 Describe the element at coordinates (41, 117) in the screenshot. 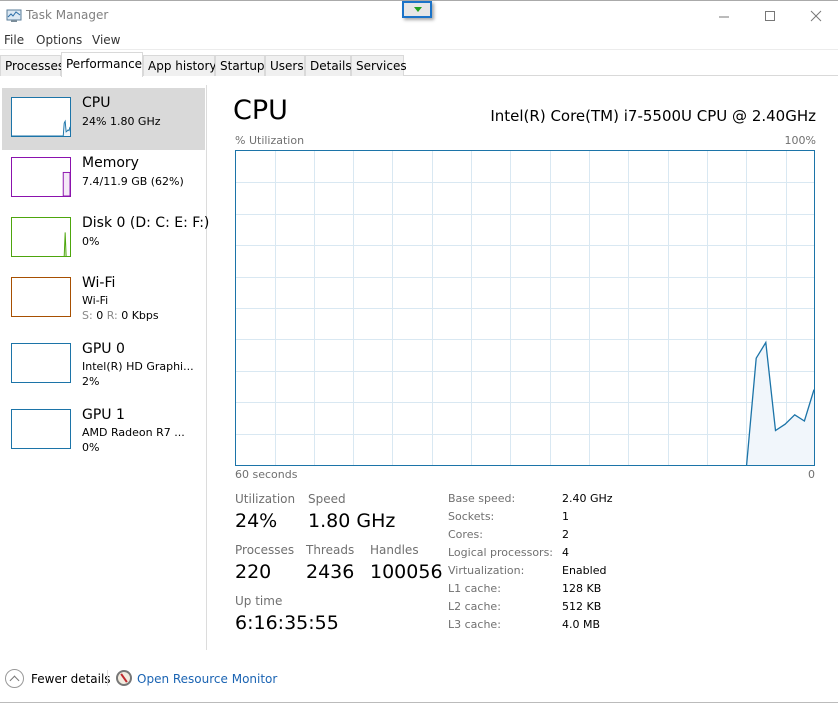

I see `cpu-thumbnail-graph` at that location.